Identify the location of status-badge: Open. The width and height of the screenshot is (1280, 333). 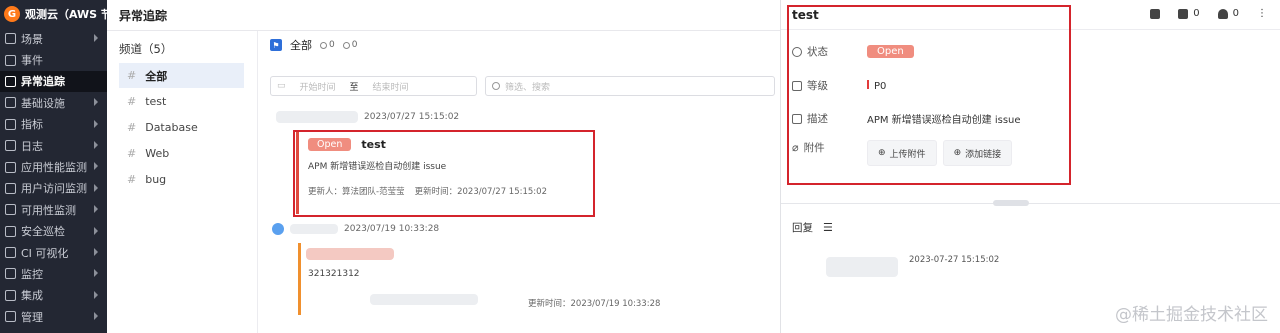
(330, 144).